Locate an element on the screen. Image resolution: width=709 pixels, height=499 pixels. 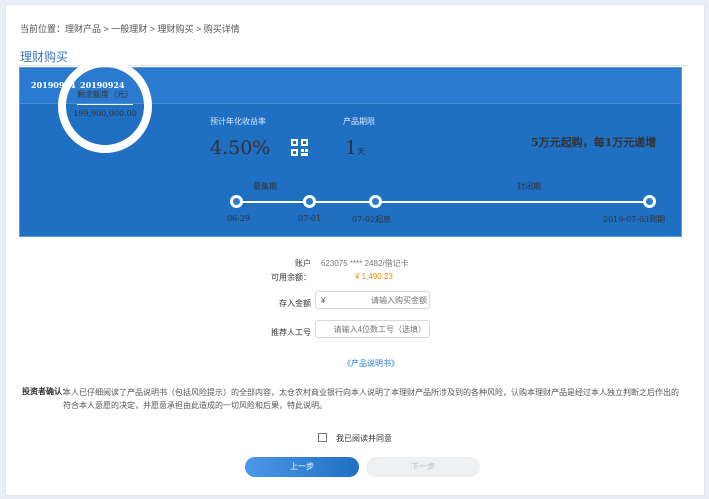
remaining-quota-label: 剩余额度（元） is located at coordinates (105, 94).